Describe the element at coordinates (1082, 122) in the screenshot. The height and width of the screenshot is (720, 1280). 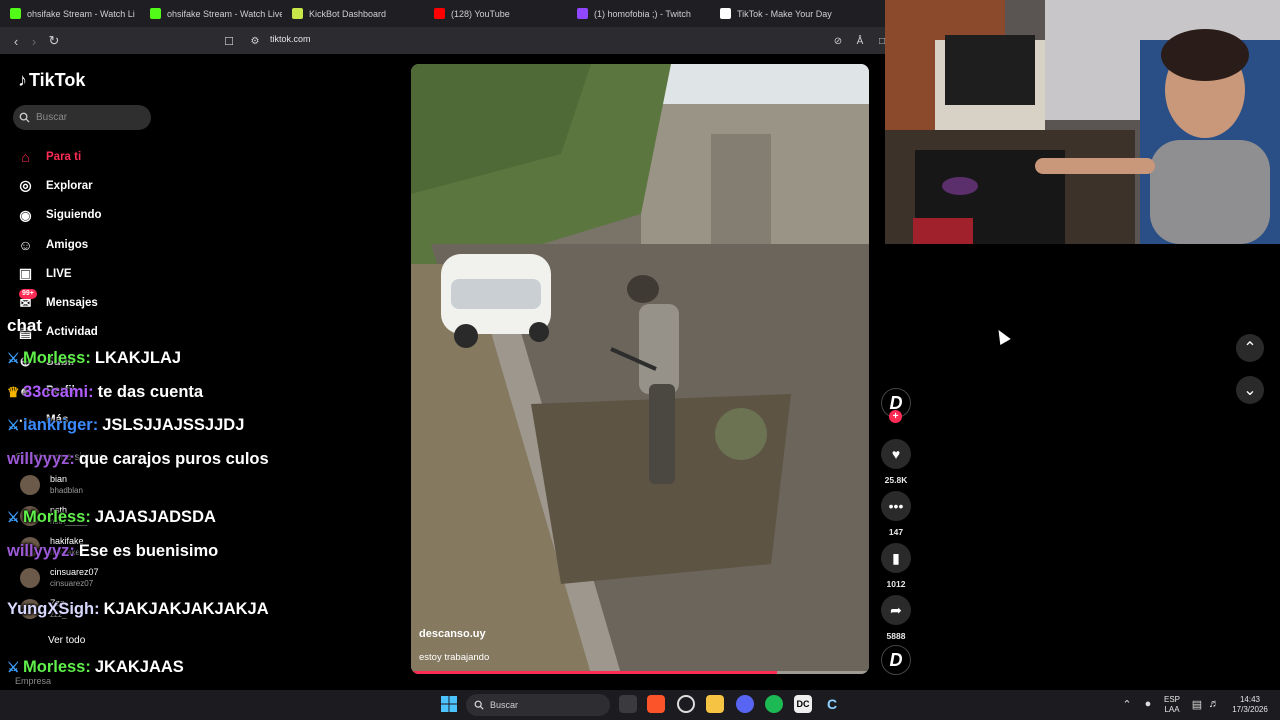
I see `webcam-overlay` at that location.